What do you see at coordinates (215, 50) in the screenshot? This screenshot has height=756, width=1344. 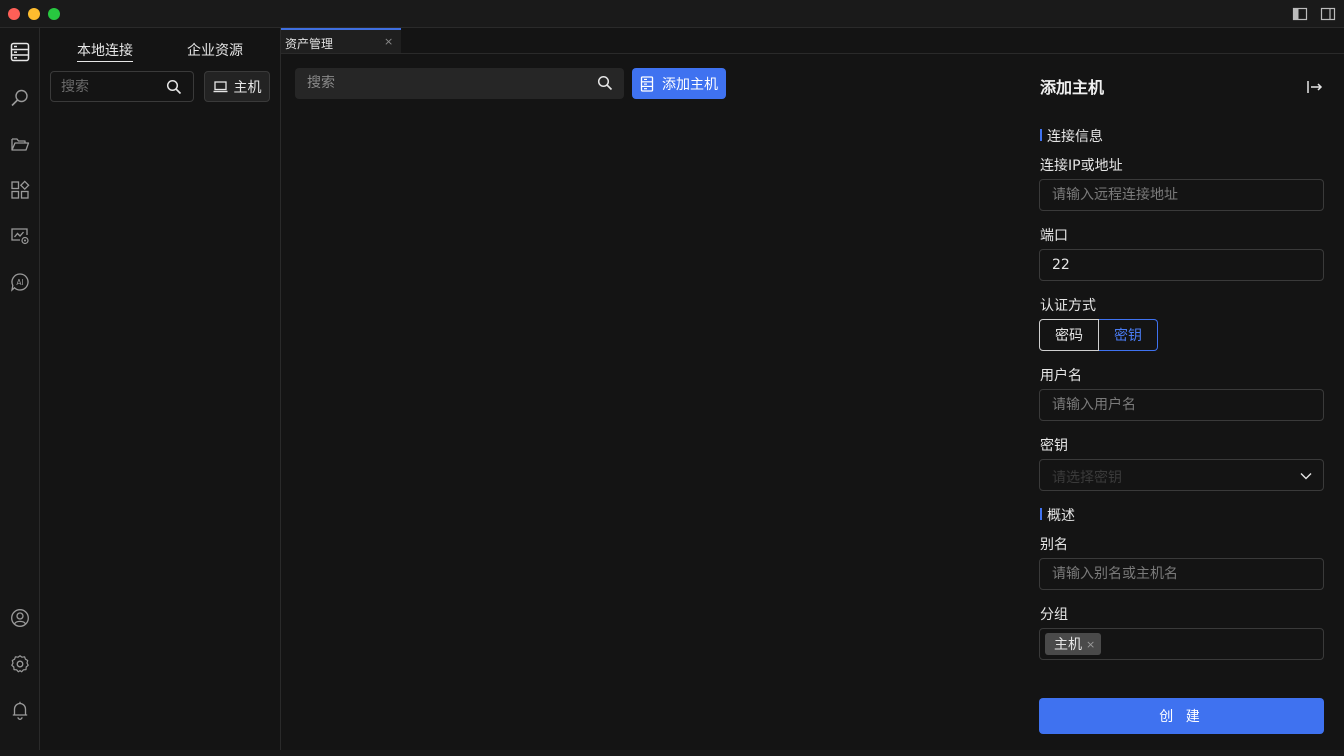 I see `tab-enterprise-resources: 企业资源` at bounding box center [215, 50].